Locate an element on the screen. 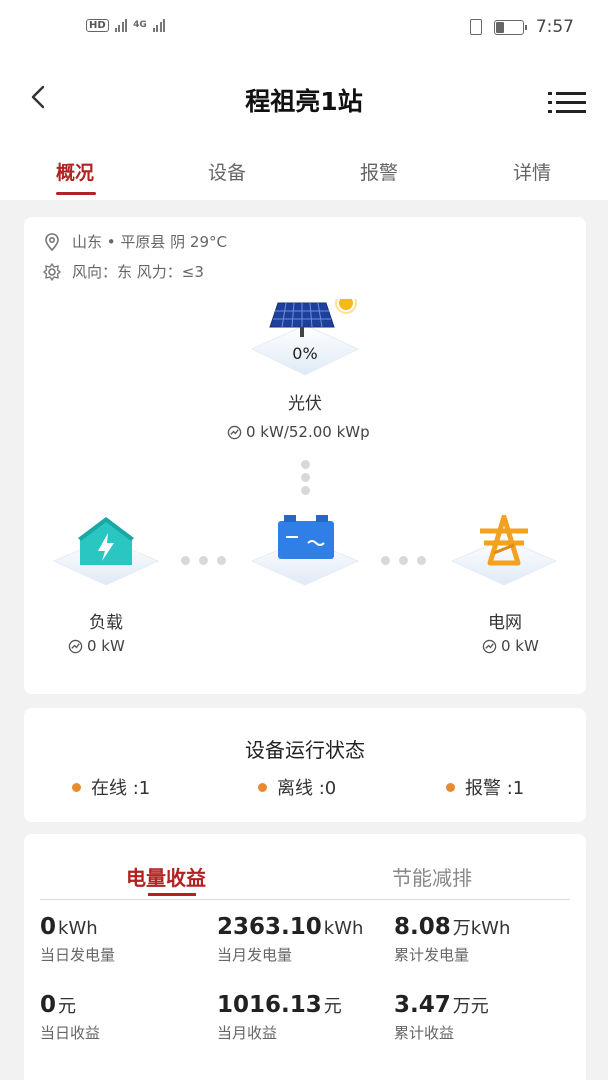  pv-flow-dots is located at coordinates (305, 477).